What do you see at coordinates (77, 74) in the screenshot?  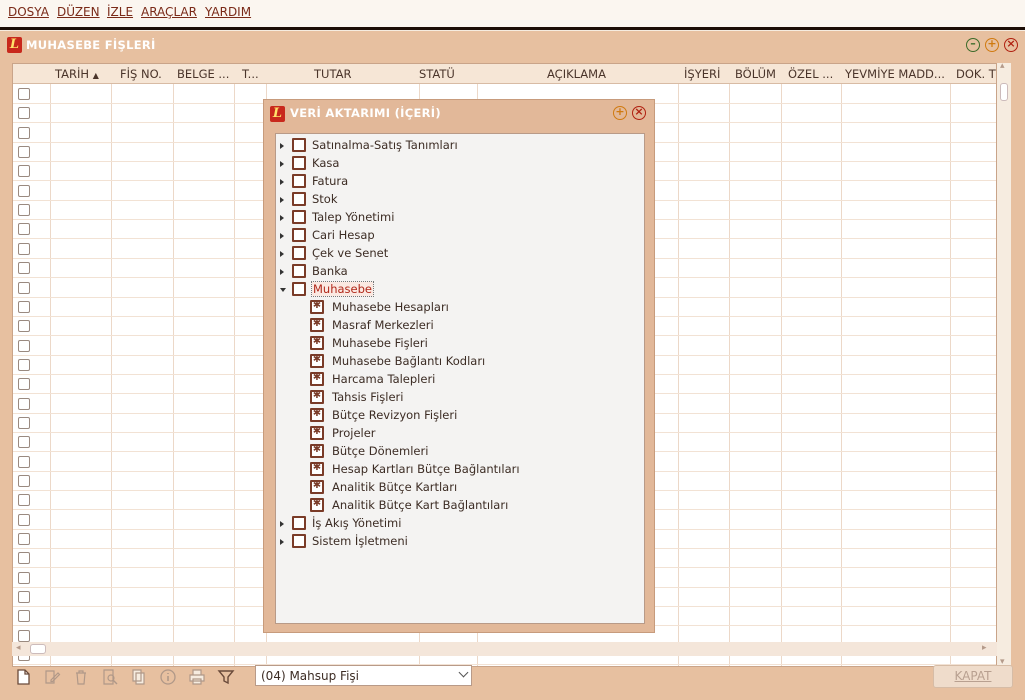 I see `column-header-tarih: TARİH ▲` at bounding box center [77, 74].